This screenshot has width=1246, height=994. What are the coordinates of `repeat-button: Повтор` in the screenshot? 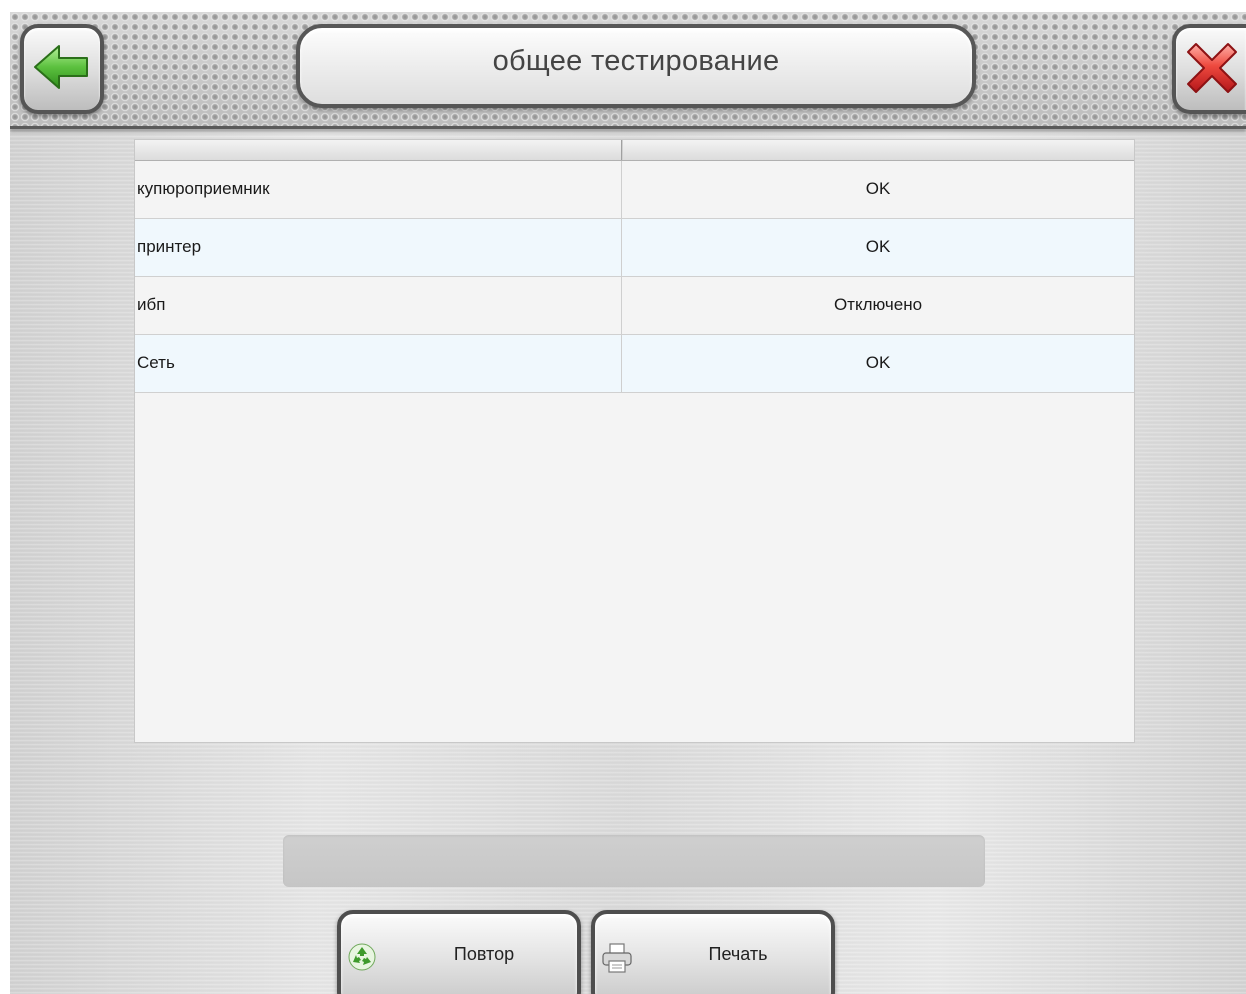 It's located at (459, 952).